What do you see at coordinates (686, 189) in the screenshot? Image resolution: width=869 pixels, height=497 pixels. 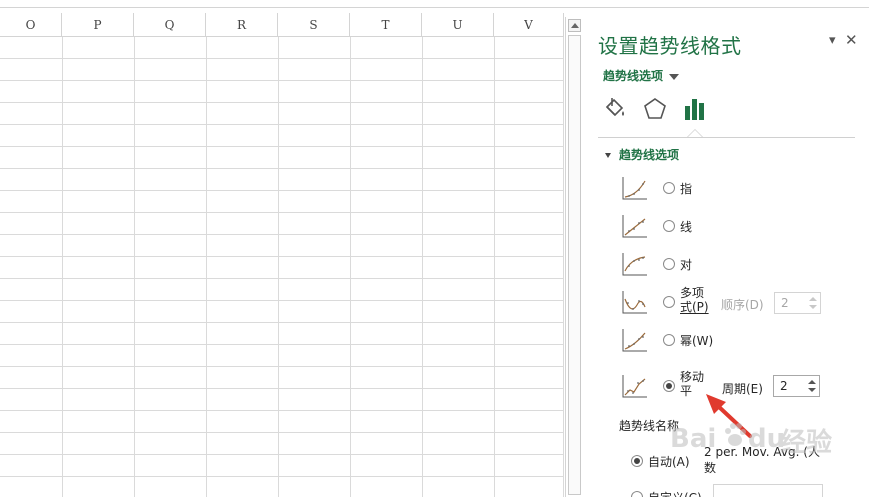 I see `exponential-label: 指` at bounding box center [686, 189].